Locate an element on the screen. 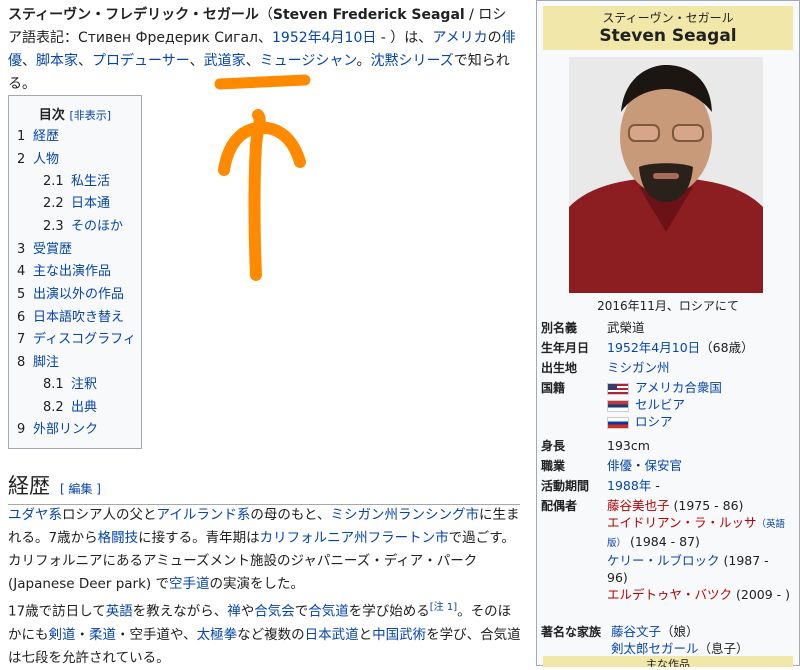 The width and height of the screenshot is (800, 670). toc-item-link: 私生活 is located at coordinates (90, 181).